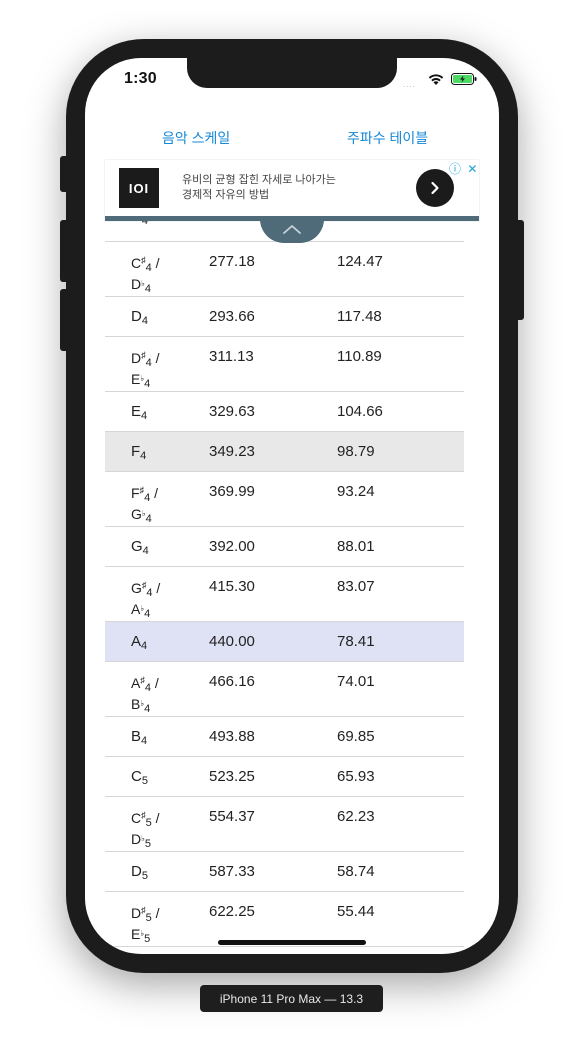  I want to click on flat-note: E♭4, so click(161, 381).